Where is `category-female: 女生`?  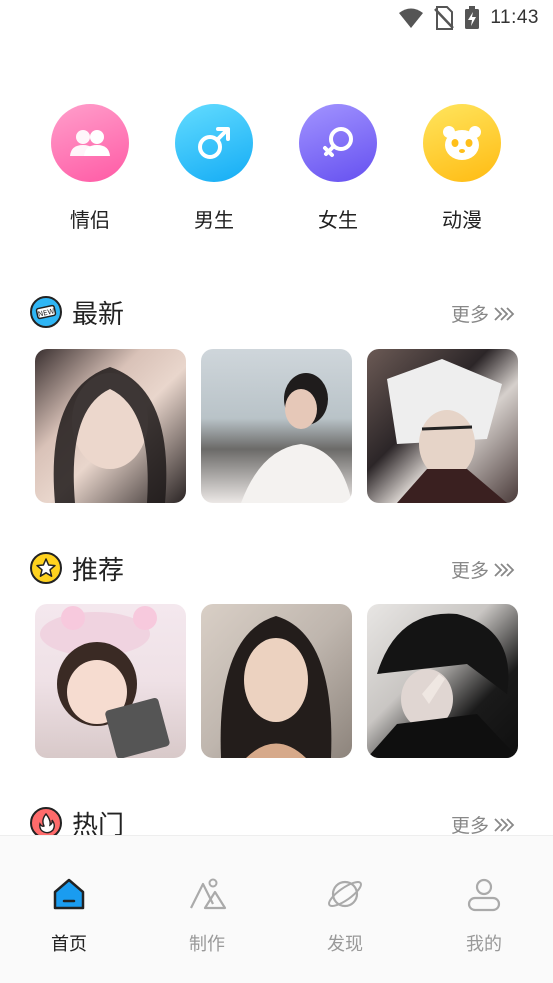
category-female: 女生 is located at coordinates (338, 168).